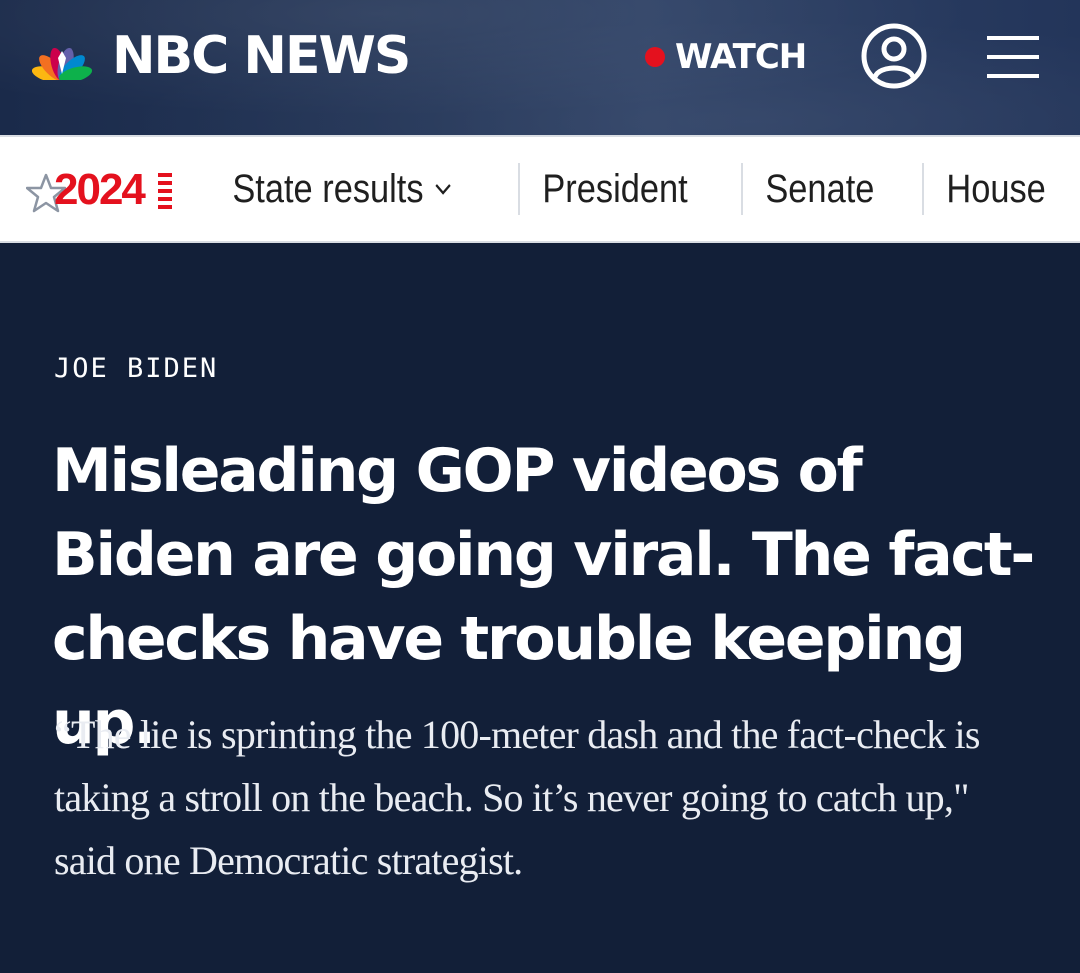  I want to click on subnav-item-state-results: State results, so click(342, 189).